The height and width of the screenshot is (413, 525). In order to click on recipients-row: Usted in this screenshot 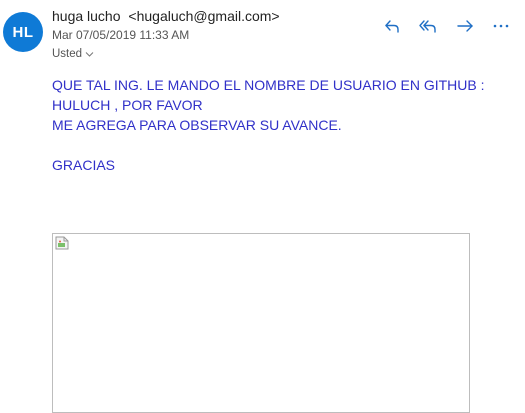, I will do `click(166, 54)`.